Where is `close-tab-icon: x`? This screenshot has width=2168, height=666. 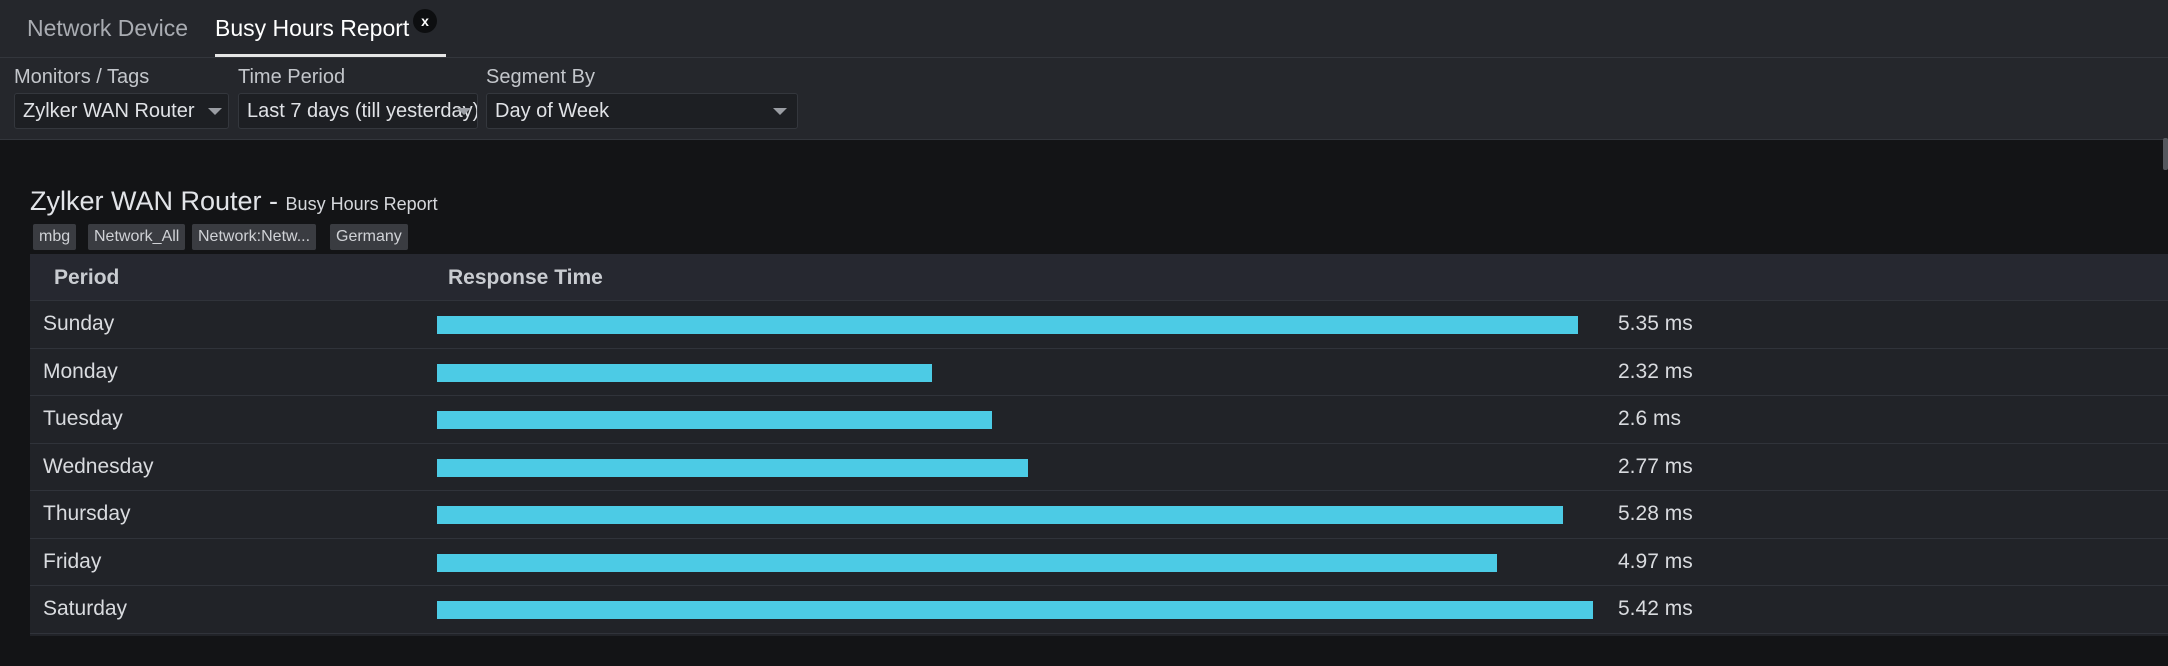
close-tab-icon: x is located at coordinates (425, 21).